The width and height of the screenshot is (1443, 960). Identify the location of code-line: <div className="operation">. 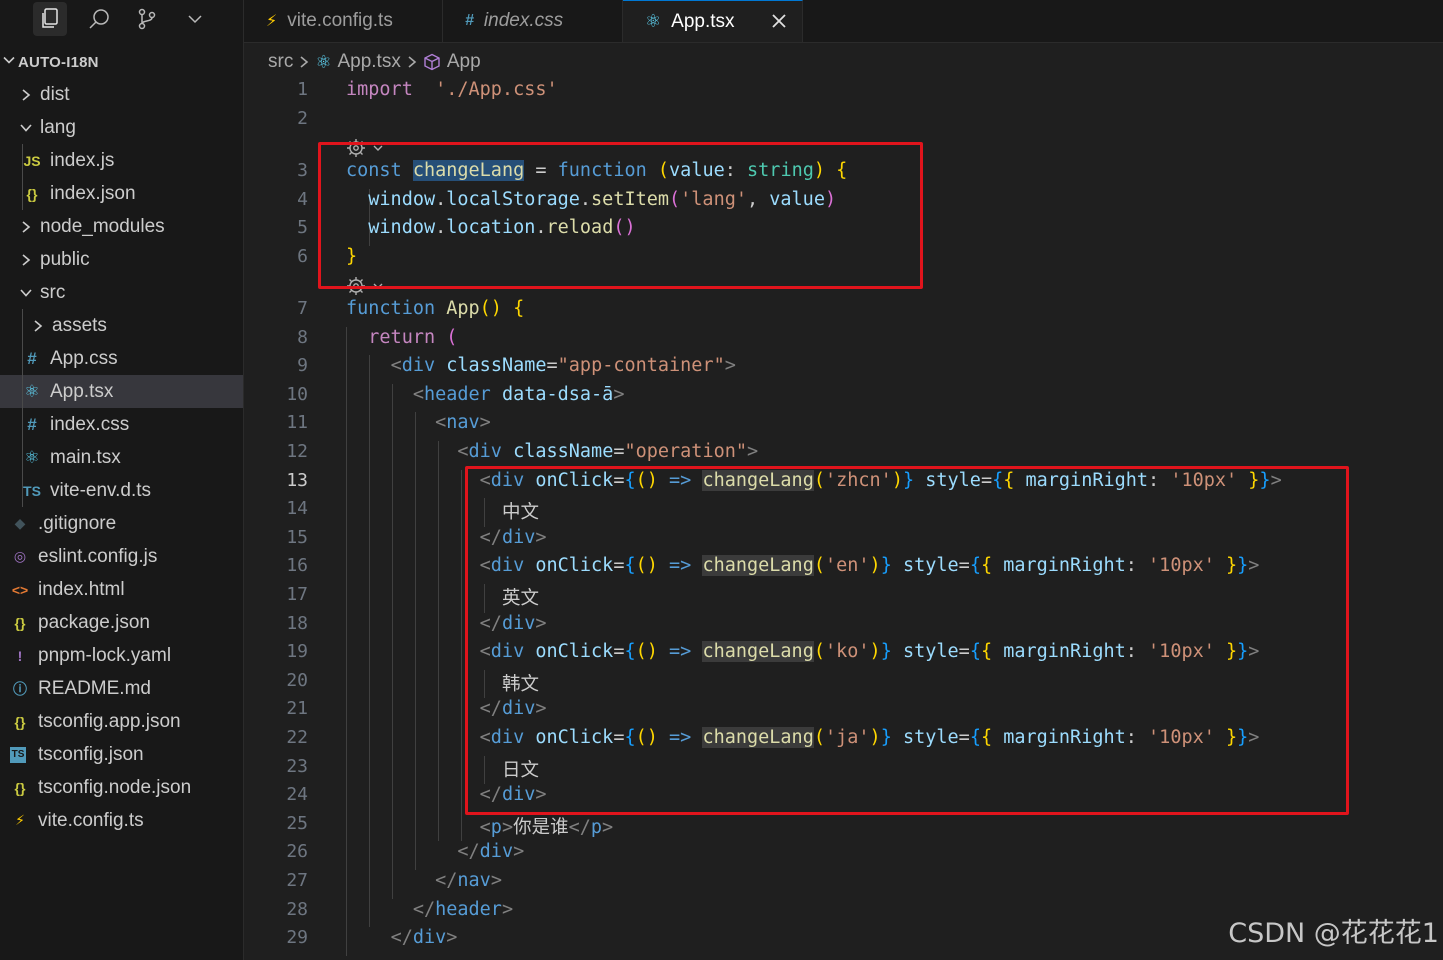
(552, 451).